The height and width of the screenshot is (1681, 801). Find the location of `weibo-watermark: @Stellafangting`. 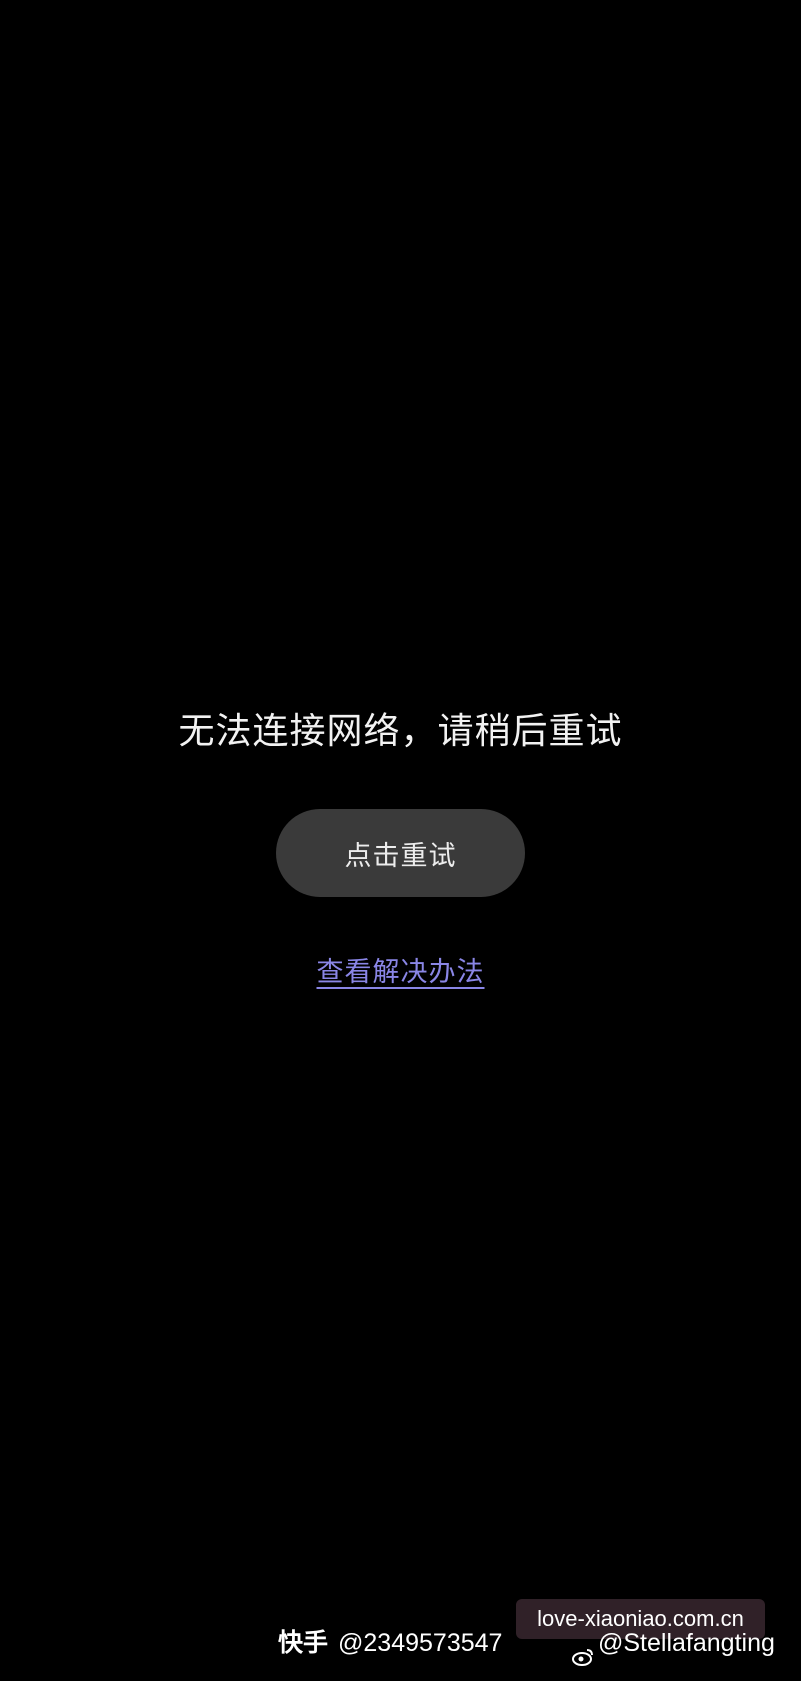

weibo-watermark: @Stellafangting is located at coordinates (673, 1643).